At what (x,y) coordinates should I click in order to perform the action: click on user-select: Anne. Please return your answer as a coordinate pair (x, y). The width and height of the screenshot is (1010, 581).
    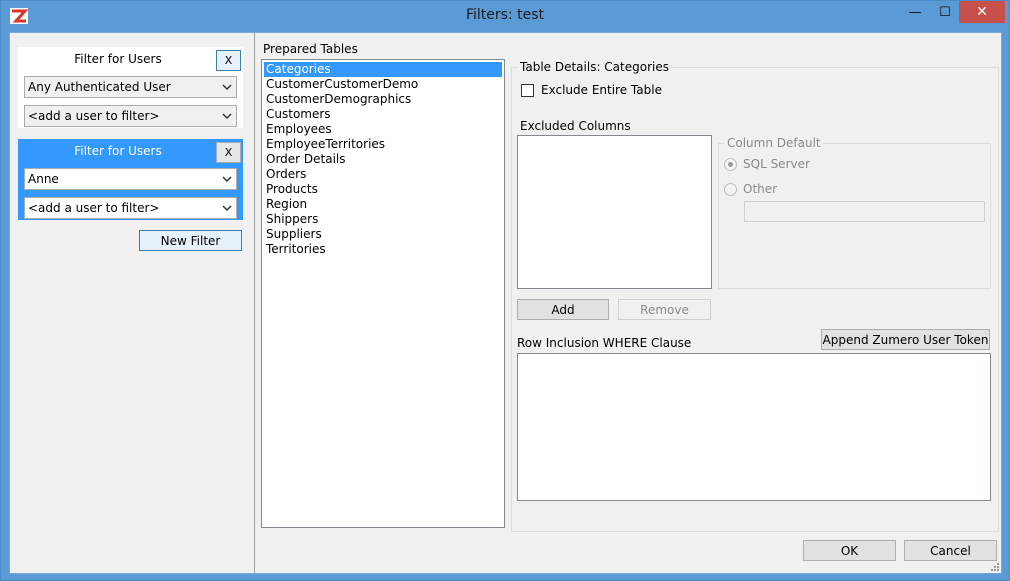
    Looking at the image, I should click on (130, 179).